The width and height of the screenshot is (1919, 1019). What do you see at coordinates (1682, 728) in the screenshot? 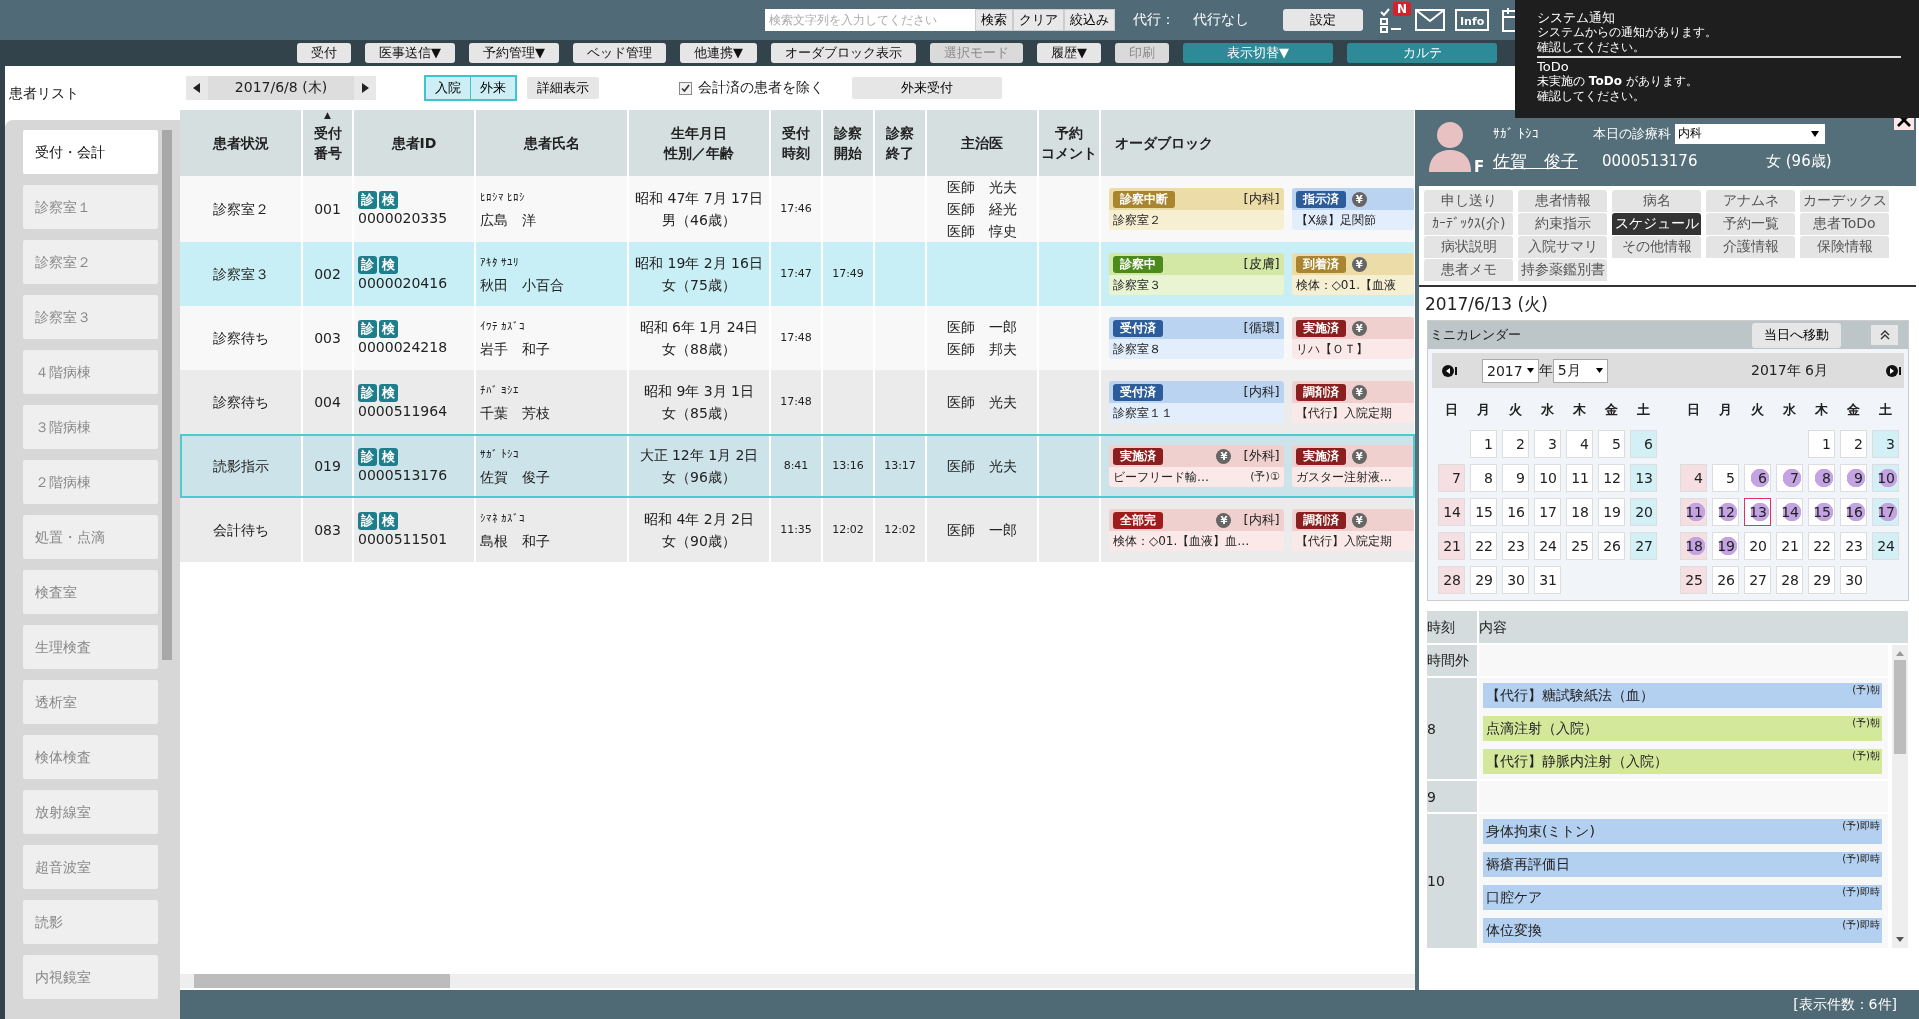
I see `schedule-item: 点滴注射（入院） (予)朝` at bounding box center [1682, 728].